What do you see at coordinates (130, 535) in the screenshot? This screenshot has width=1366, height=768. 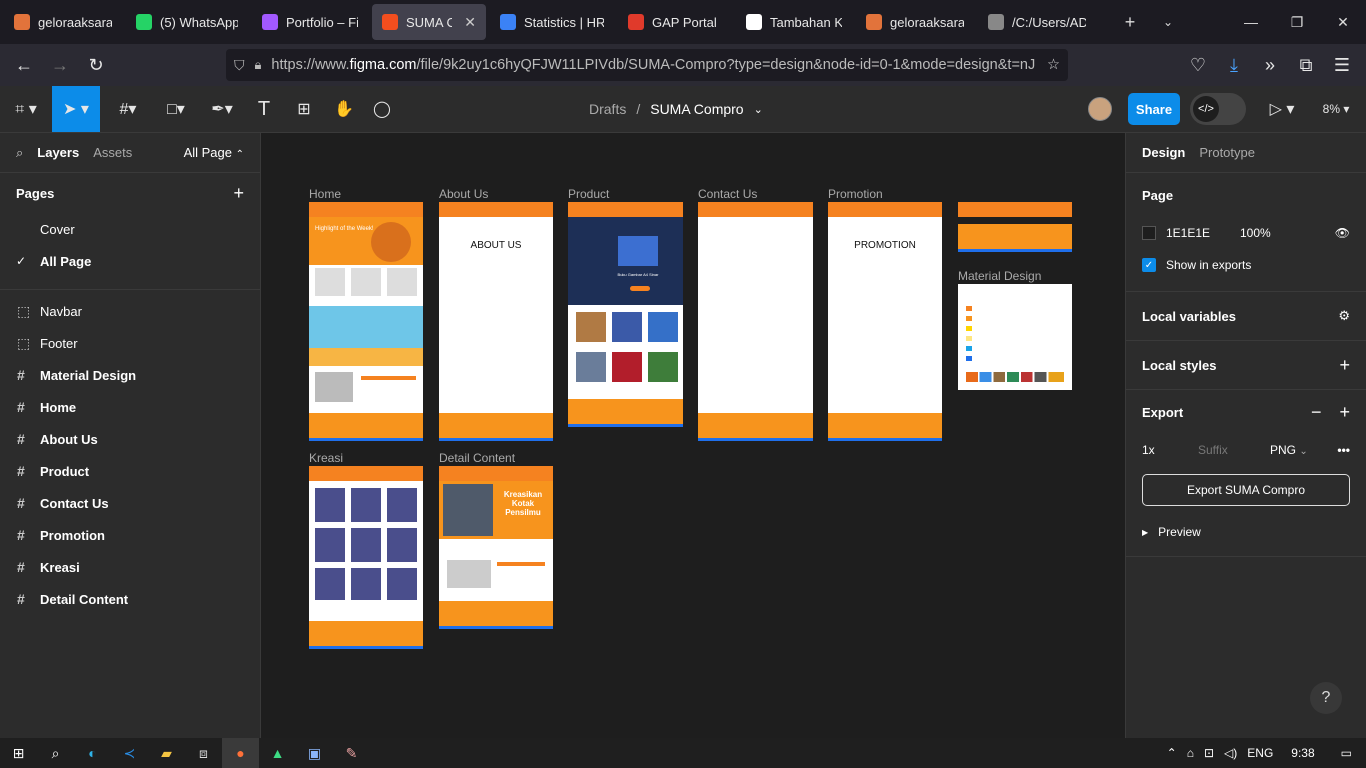 I see `layer-item: # Promotion` at bounding box center [130, 535].